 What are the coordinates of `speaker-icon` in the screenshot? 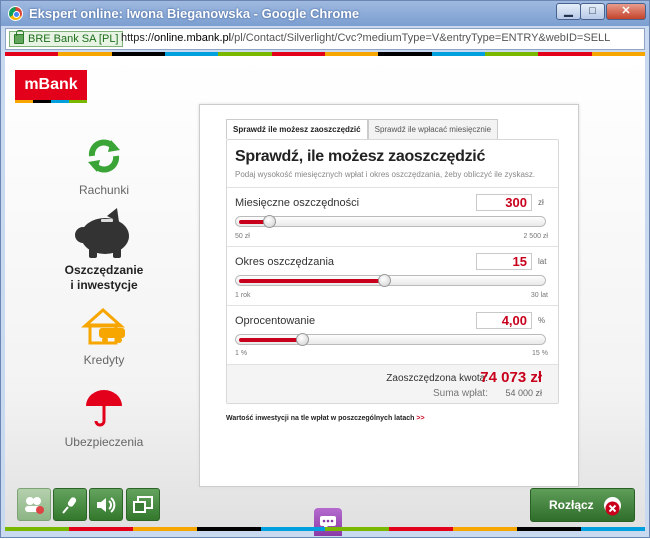 It's located at (106, 504).